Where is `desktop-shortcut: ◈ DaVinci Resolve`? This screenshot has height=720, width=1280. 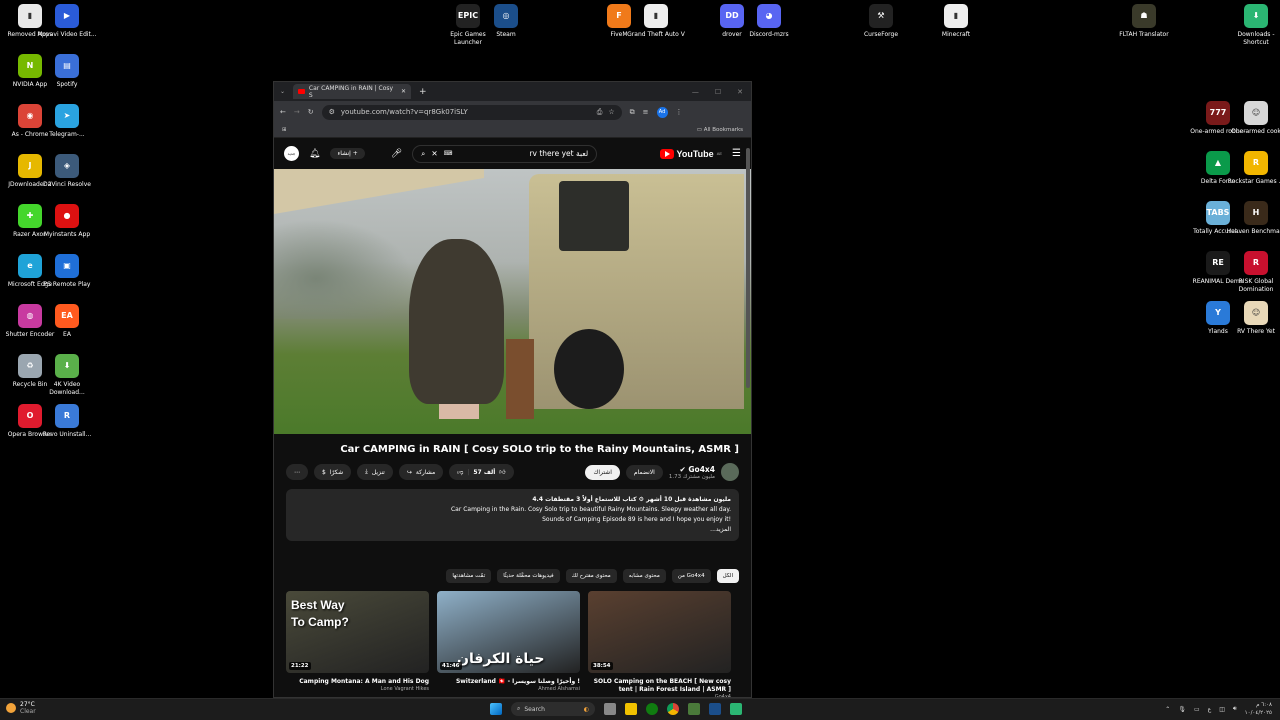 desktop-shortcut: ◈ DaVinci Resolve is located at coordinates (67, 171).